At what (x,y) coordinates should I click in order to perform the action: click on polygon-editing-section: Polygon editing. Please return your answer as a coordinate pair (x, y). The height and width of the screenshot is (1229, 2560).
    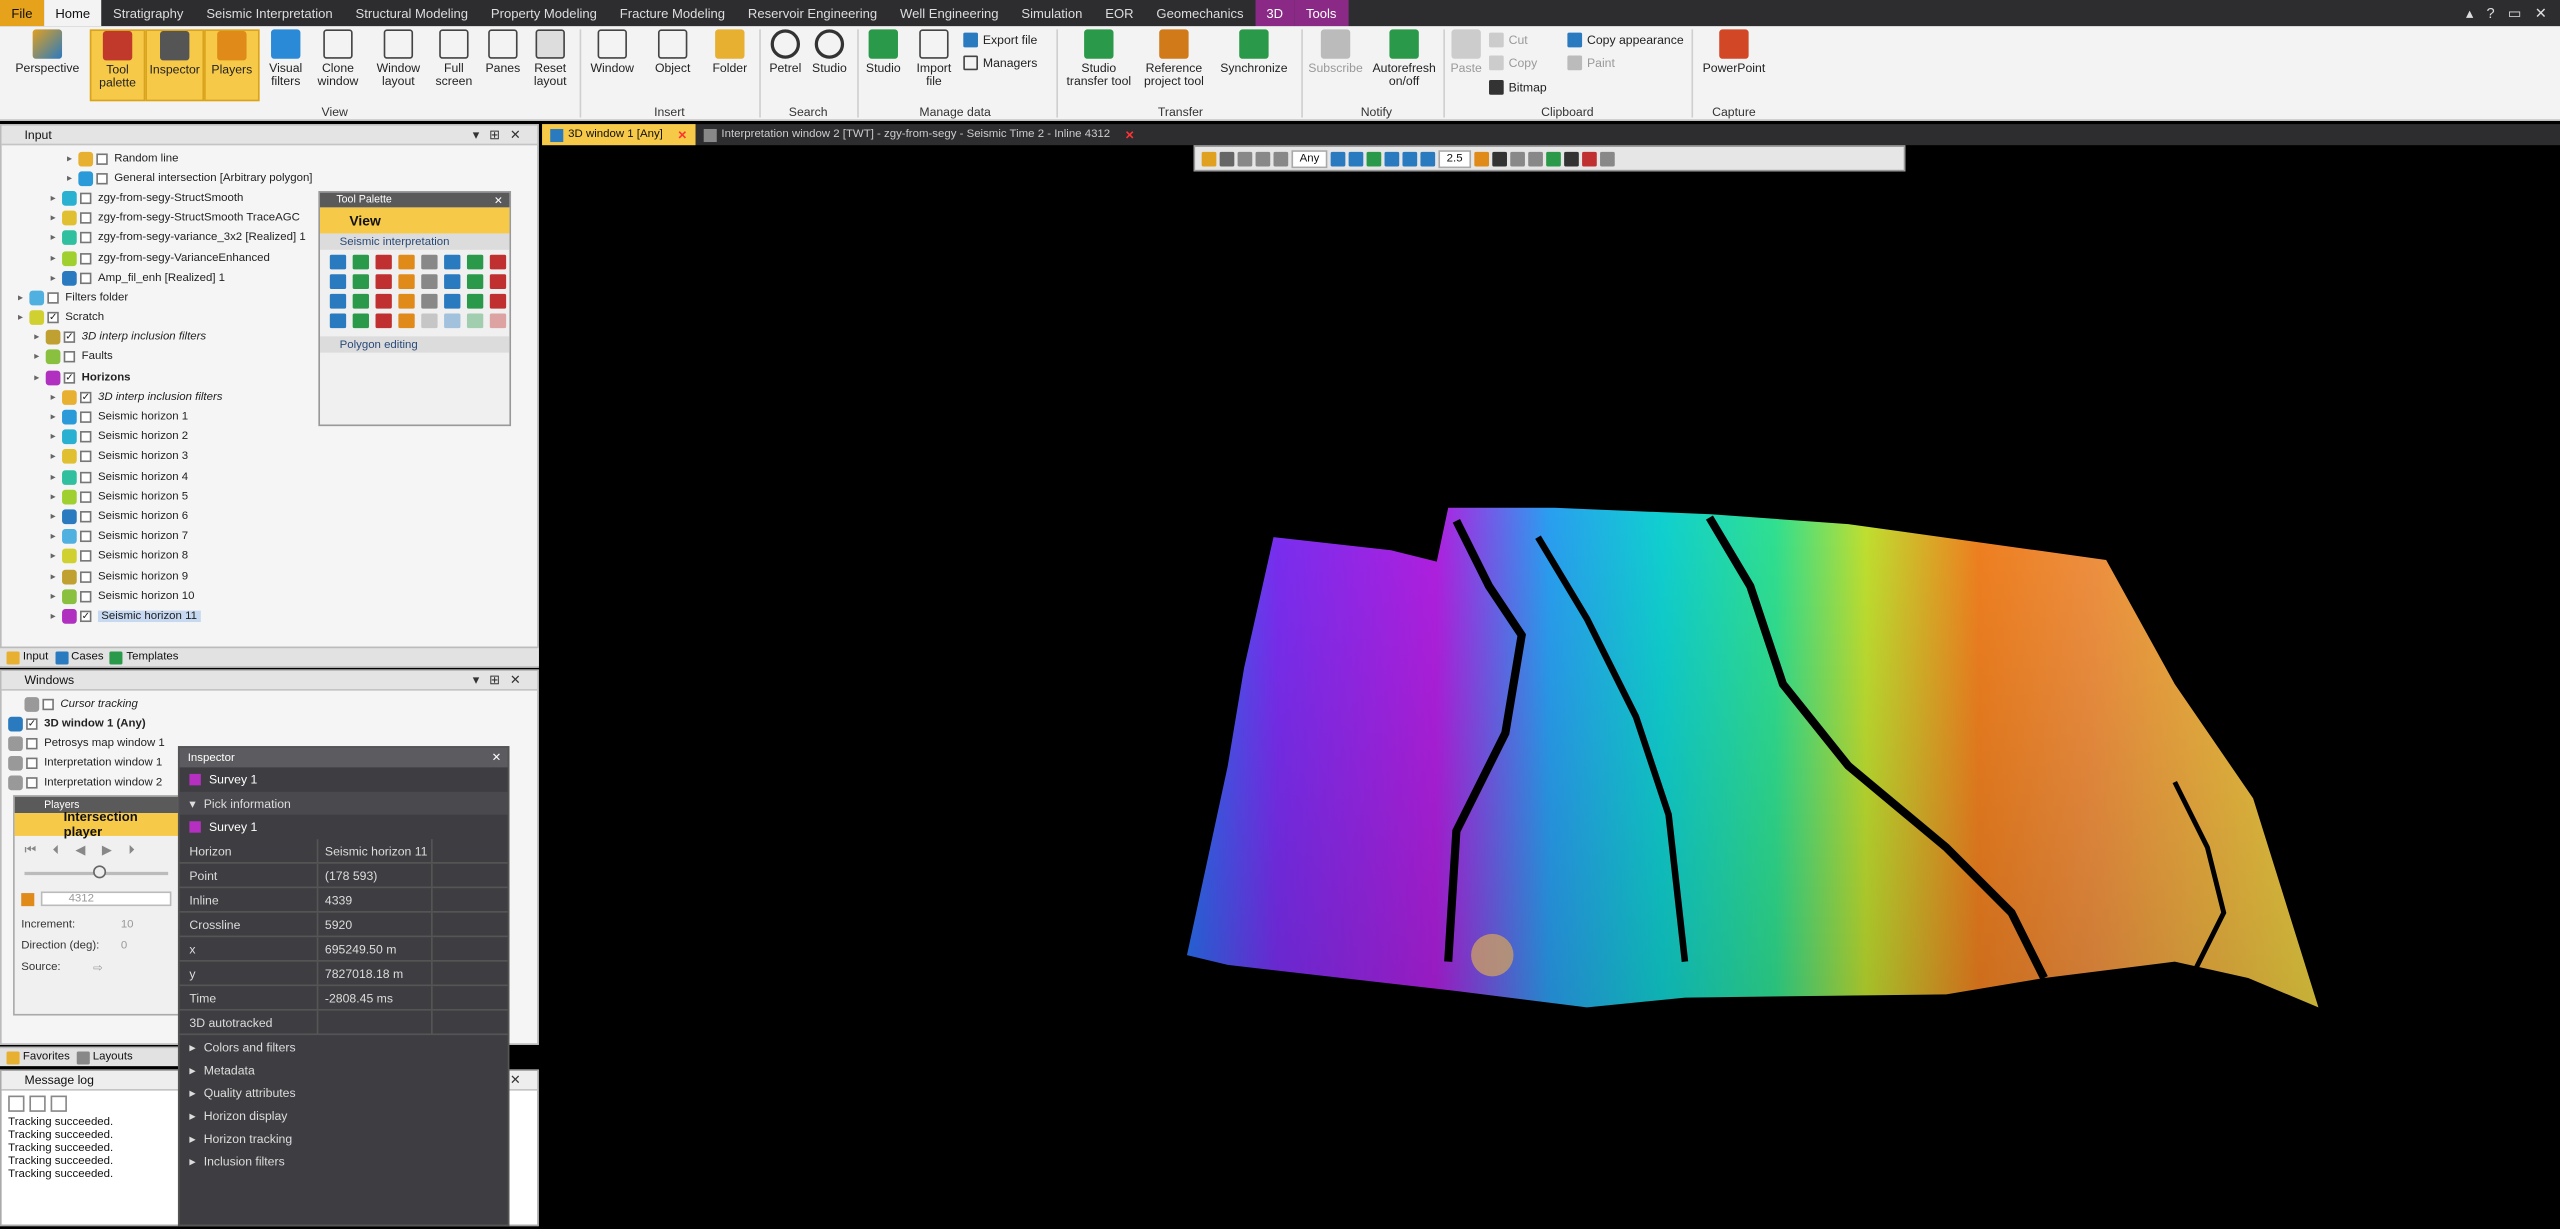
    Looking at the image, I should click on (415, 344).